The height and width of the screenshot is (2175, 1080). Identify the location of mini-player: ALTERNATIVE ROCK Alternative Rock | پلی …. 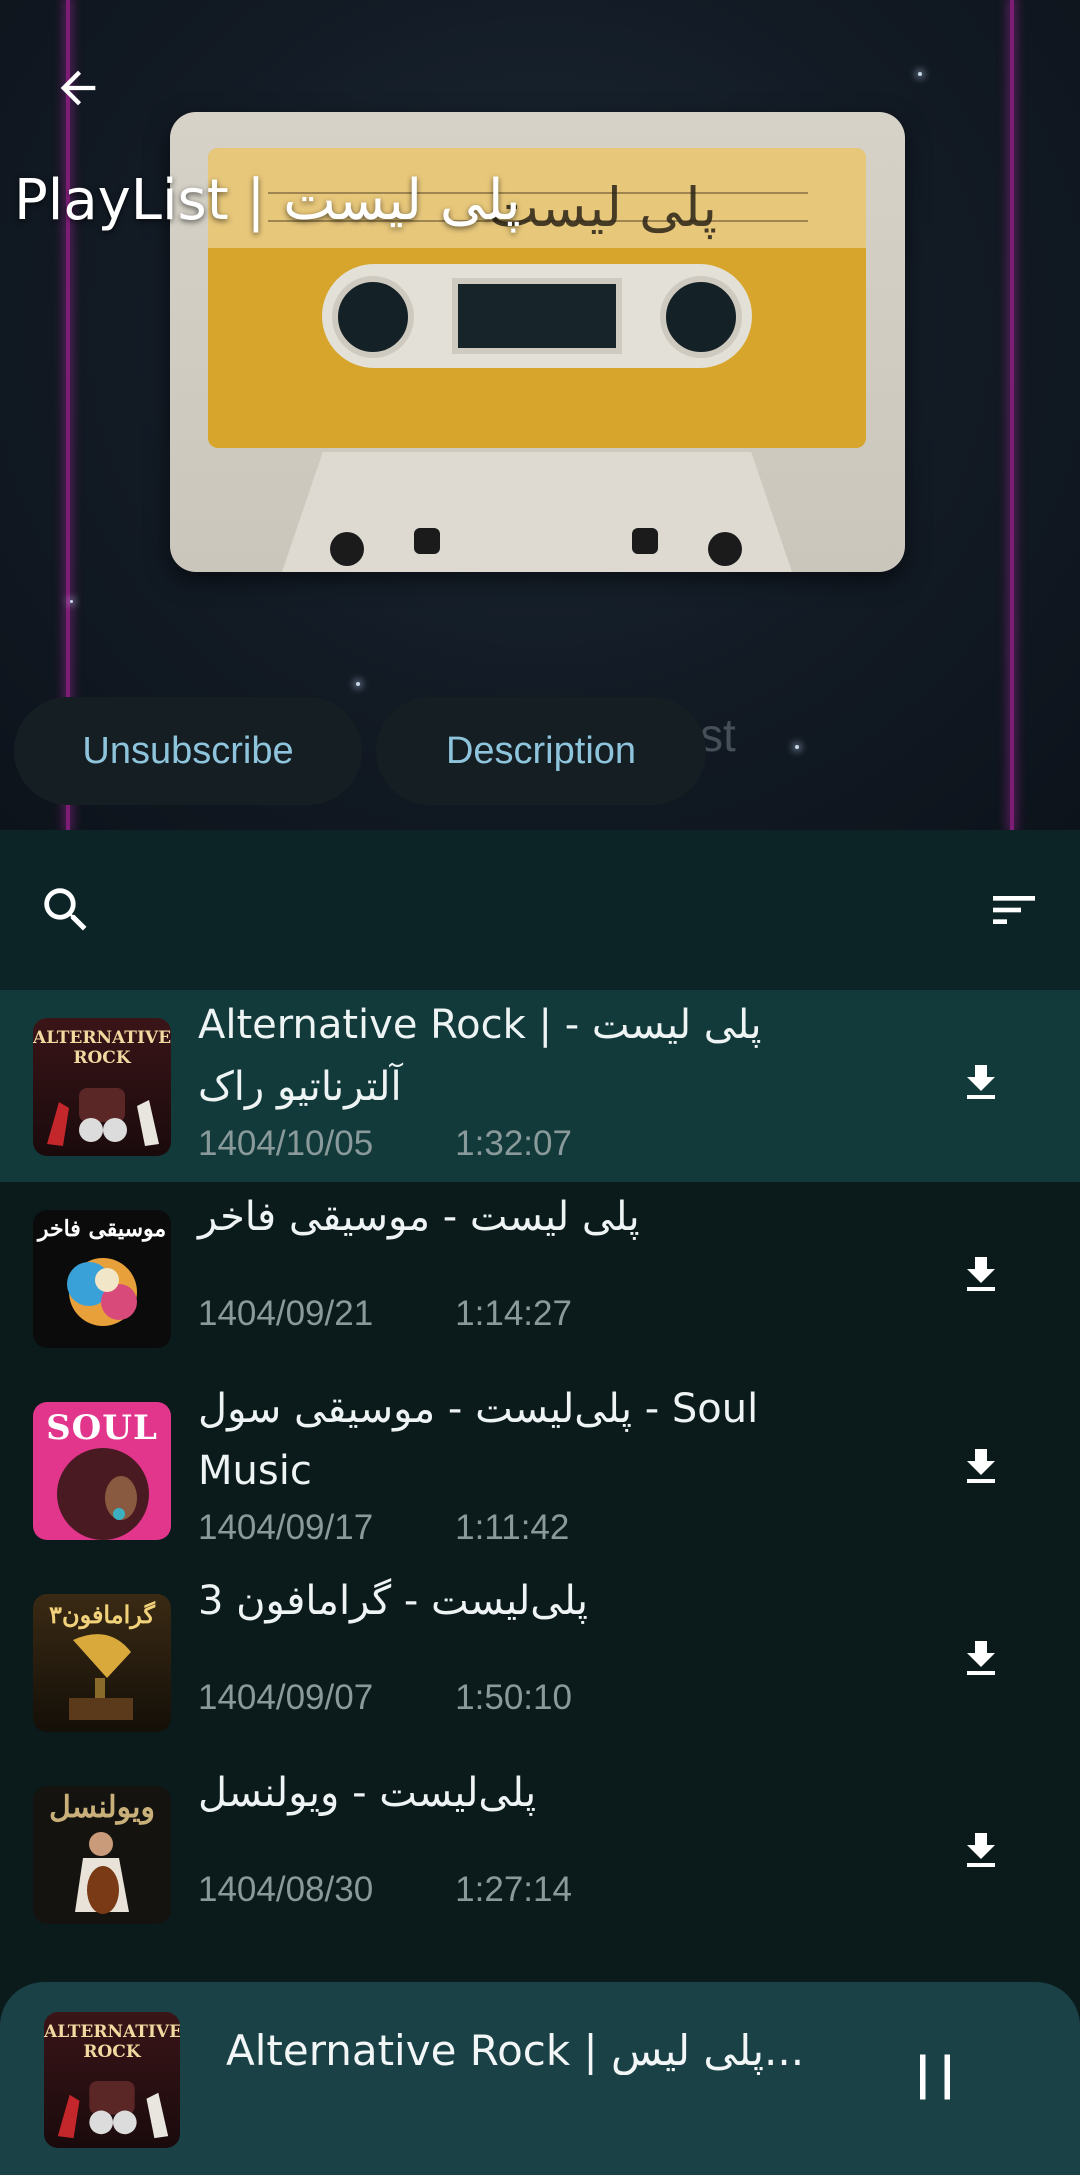
(540, 2078).